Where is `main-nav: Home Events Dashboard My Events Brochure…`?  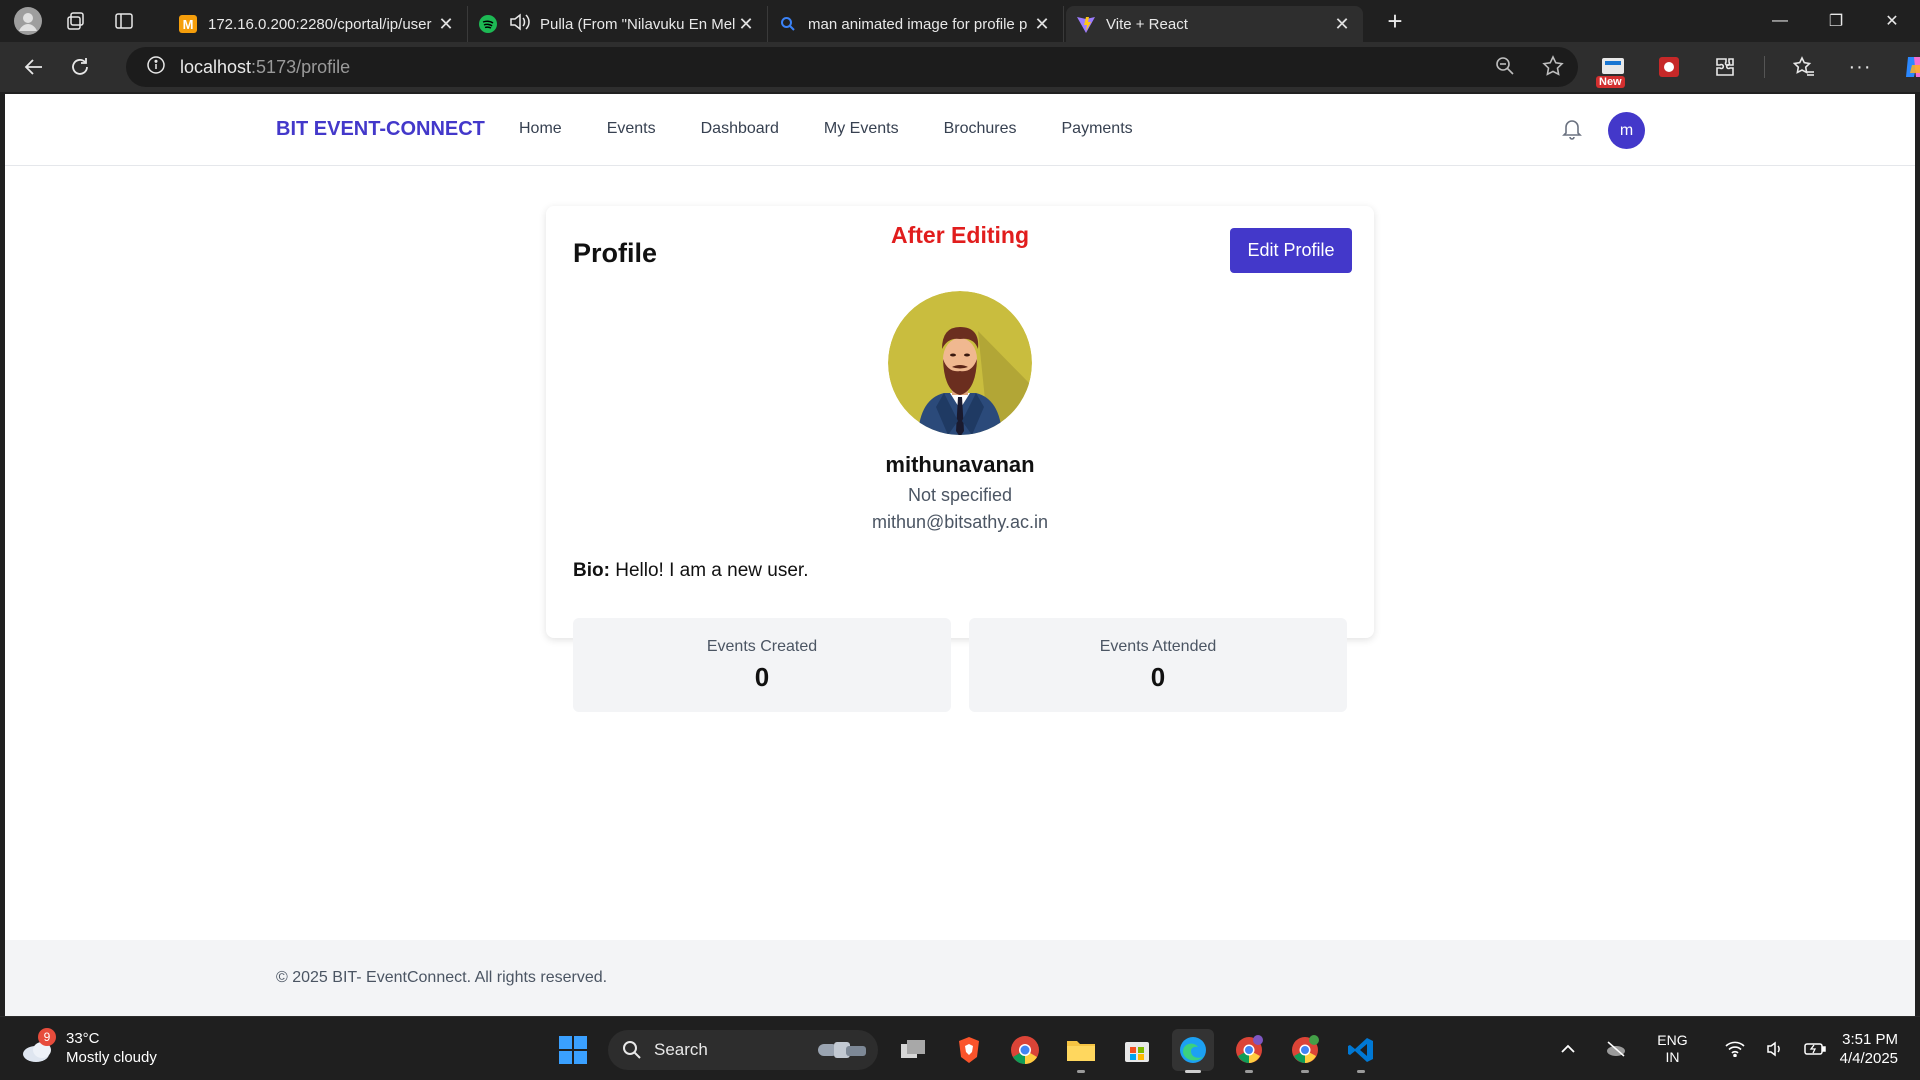
main-nav: Home Events Dashboard My Events Brochure… is located at coordinates (848, 129).